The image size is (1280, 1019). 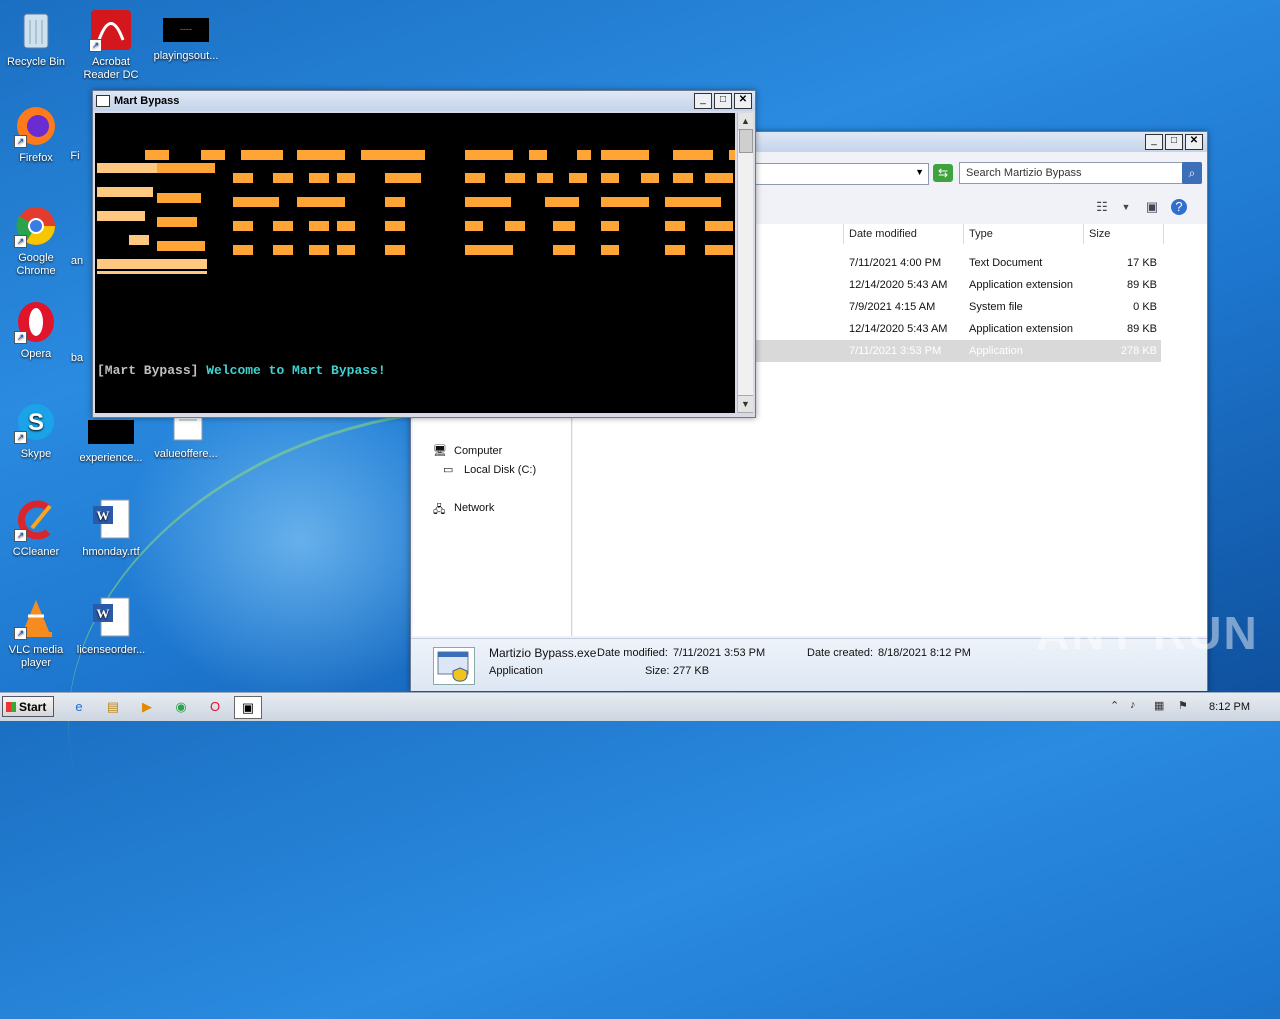 I want to click on desktop-icon-label: Acrobat Reader DC, so click(x=111, y=68).